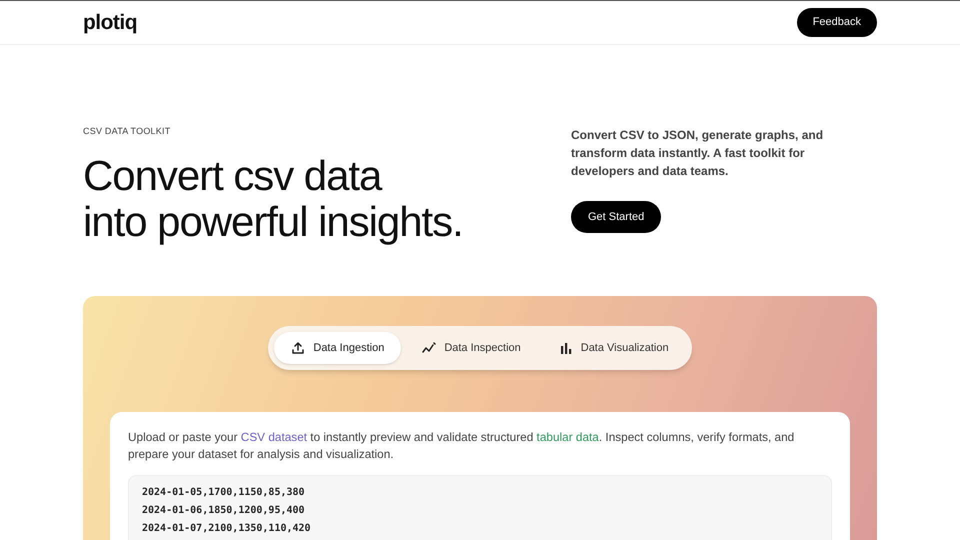 The height and width of the screenshot is (540, 960). Describe the element at coordinates (127, 131) in the screenshot. I see `eyebrow-label: CSV DATA TOOLKIT` at that location.